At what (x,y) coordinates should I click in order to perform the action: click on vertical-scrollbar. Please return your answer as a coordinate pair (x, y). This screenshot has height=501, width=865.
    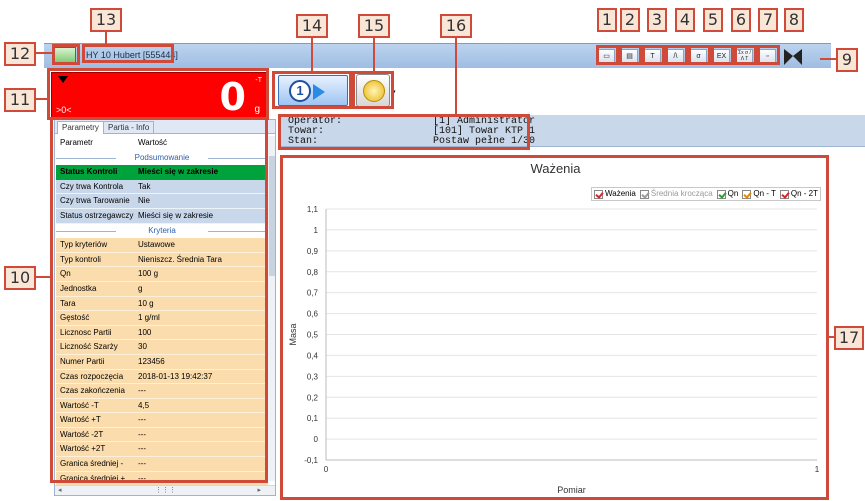
    Looking at the image, I should click on (271, 308).